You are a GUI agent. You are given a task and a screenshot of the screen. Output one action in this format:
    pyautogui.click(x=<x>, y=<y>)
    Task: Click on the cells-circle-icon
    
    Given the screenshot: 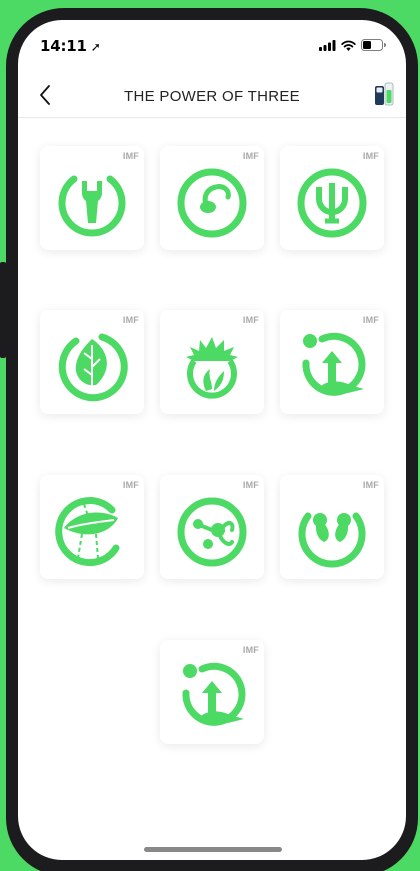 What is the action you would take?
    pyautogui.click(x=212, y=532)
    